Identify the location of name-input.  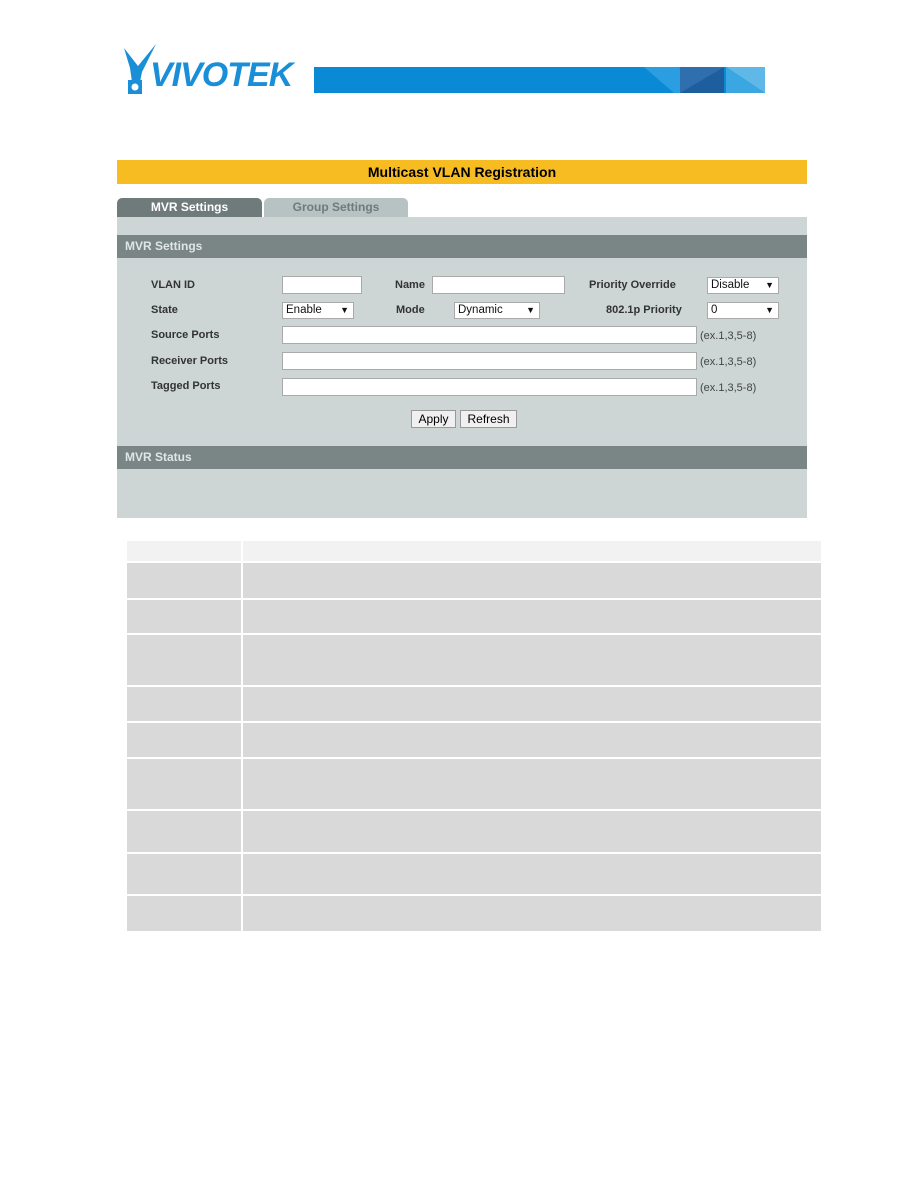
(498, 285).